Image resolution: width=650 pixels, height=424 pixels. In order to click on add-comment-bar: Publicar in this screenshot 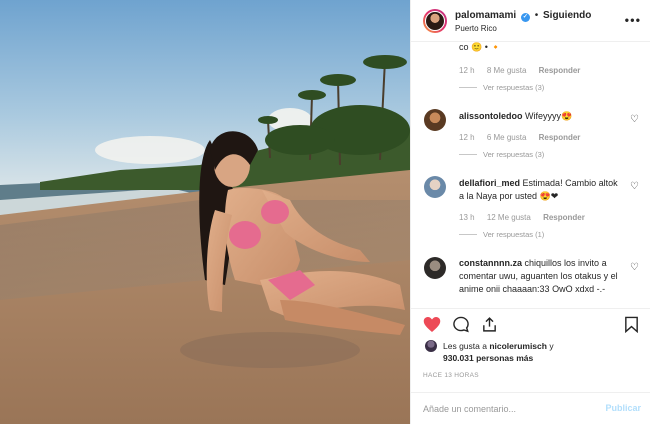, I will do `click(530, 408)`.